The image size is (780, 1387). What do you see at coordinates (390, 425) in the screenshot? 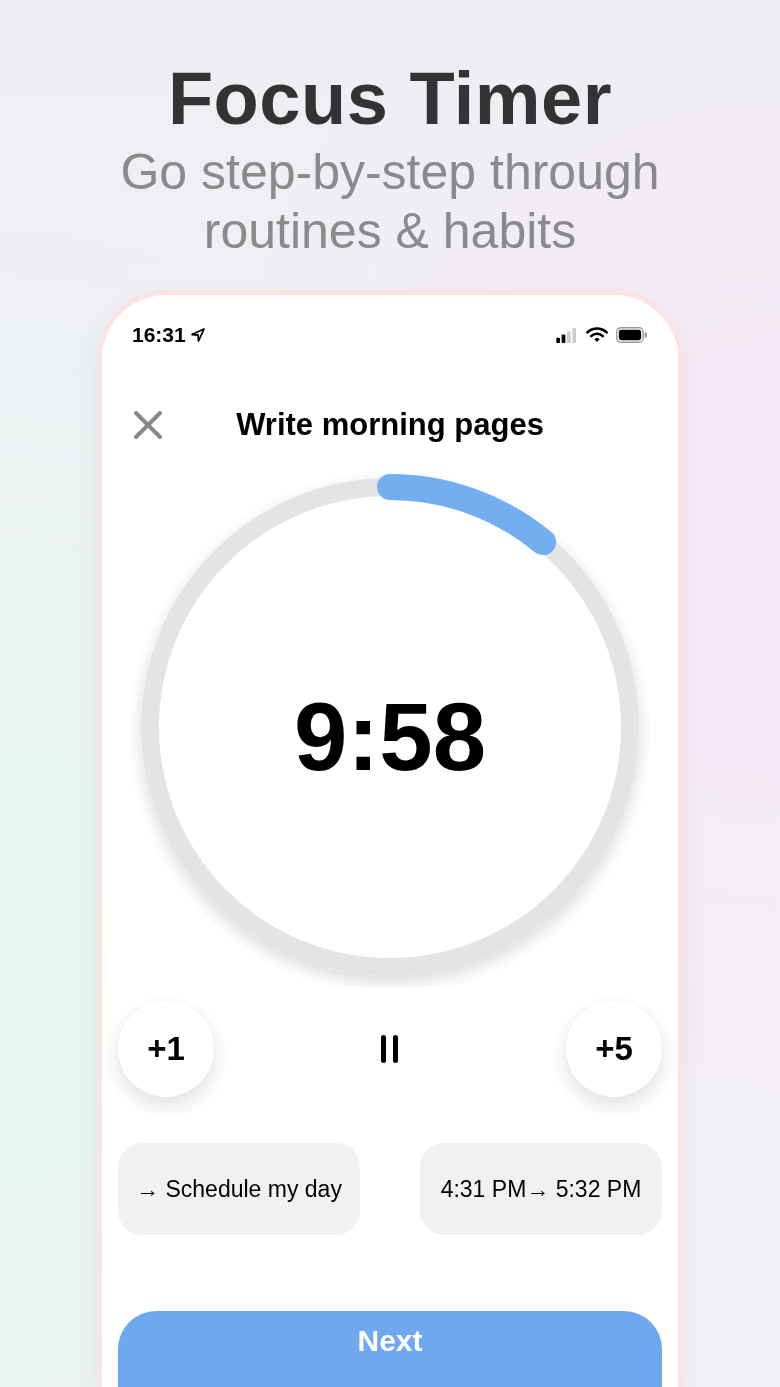
I see `task-title: Write morning pages` at bounding box center [390, 425].